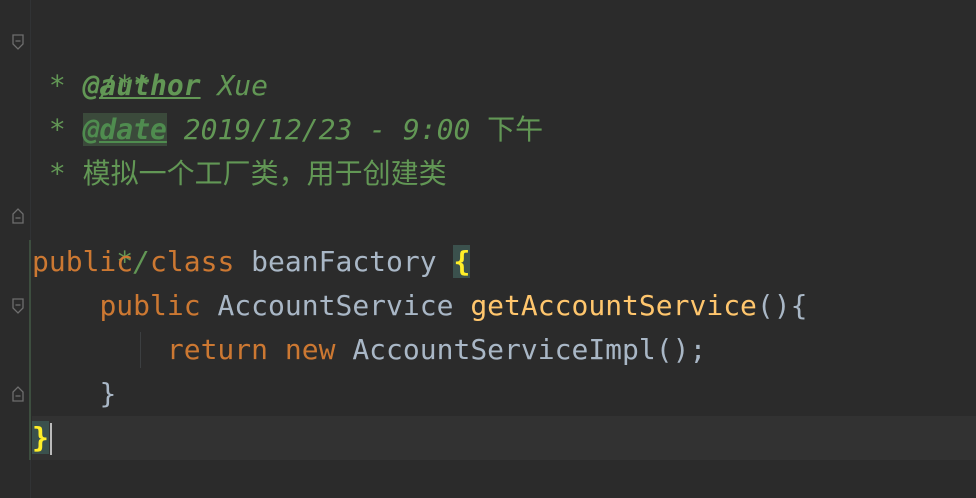 Image resolution: width=976 pixels, height=498 pixels. I want to click on editor-gutter, so click(15, 249).